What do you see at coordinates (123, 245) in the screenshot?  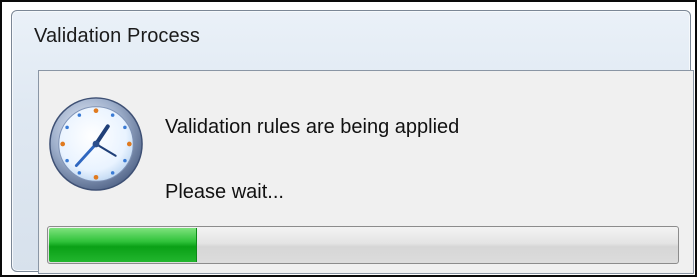 I see `progress-bar-fill` at bounding box center [123, 245].